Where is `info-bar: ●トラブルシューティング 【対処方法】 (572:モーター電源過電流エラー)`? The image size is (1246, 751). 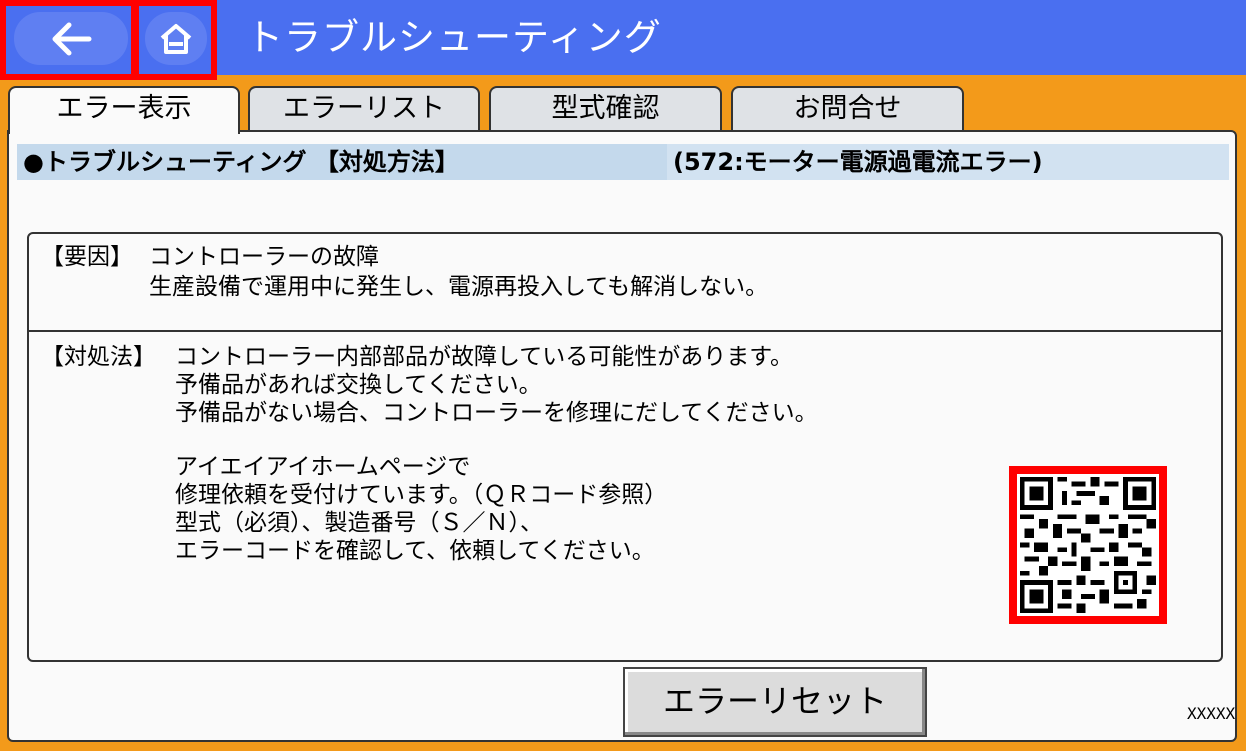
info-bar: ●トラブルシューティング 【対処方法】 (572:モーター電源過電流エラー) is located at coordinates (623, 162).